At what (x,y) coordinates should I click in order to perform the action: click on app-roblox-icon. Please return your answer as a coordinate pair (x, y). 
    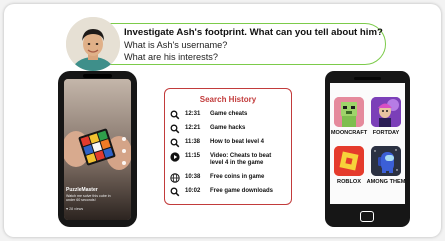
    Looking at the image, I should click on (349, 161).